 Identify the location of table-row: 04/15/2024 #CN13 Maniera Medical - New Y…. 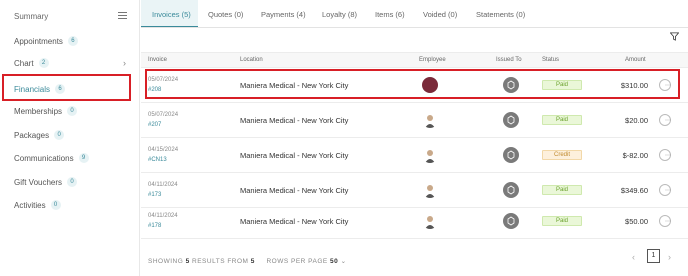
(414, 155).